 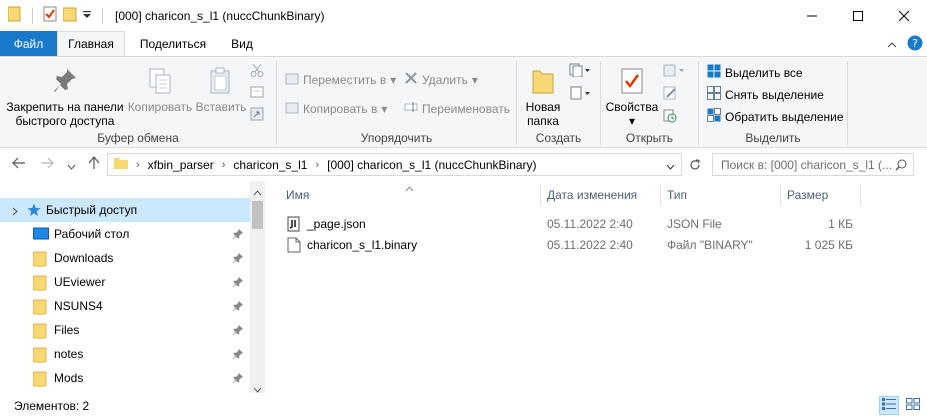 I want to click on delete-button: Удалить ▾, so click(x=441, y=79).